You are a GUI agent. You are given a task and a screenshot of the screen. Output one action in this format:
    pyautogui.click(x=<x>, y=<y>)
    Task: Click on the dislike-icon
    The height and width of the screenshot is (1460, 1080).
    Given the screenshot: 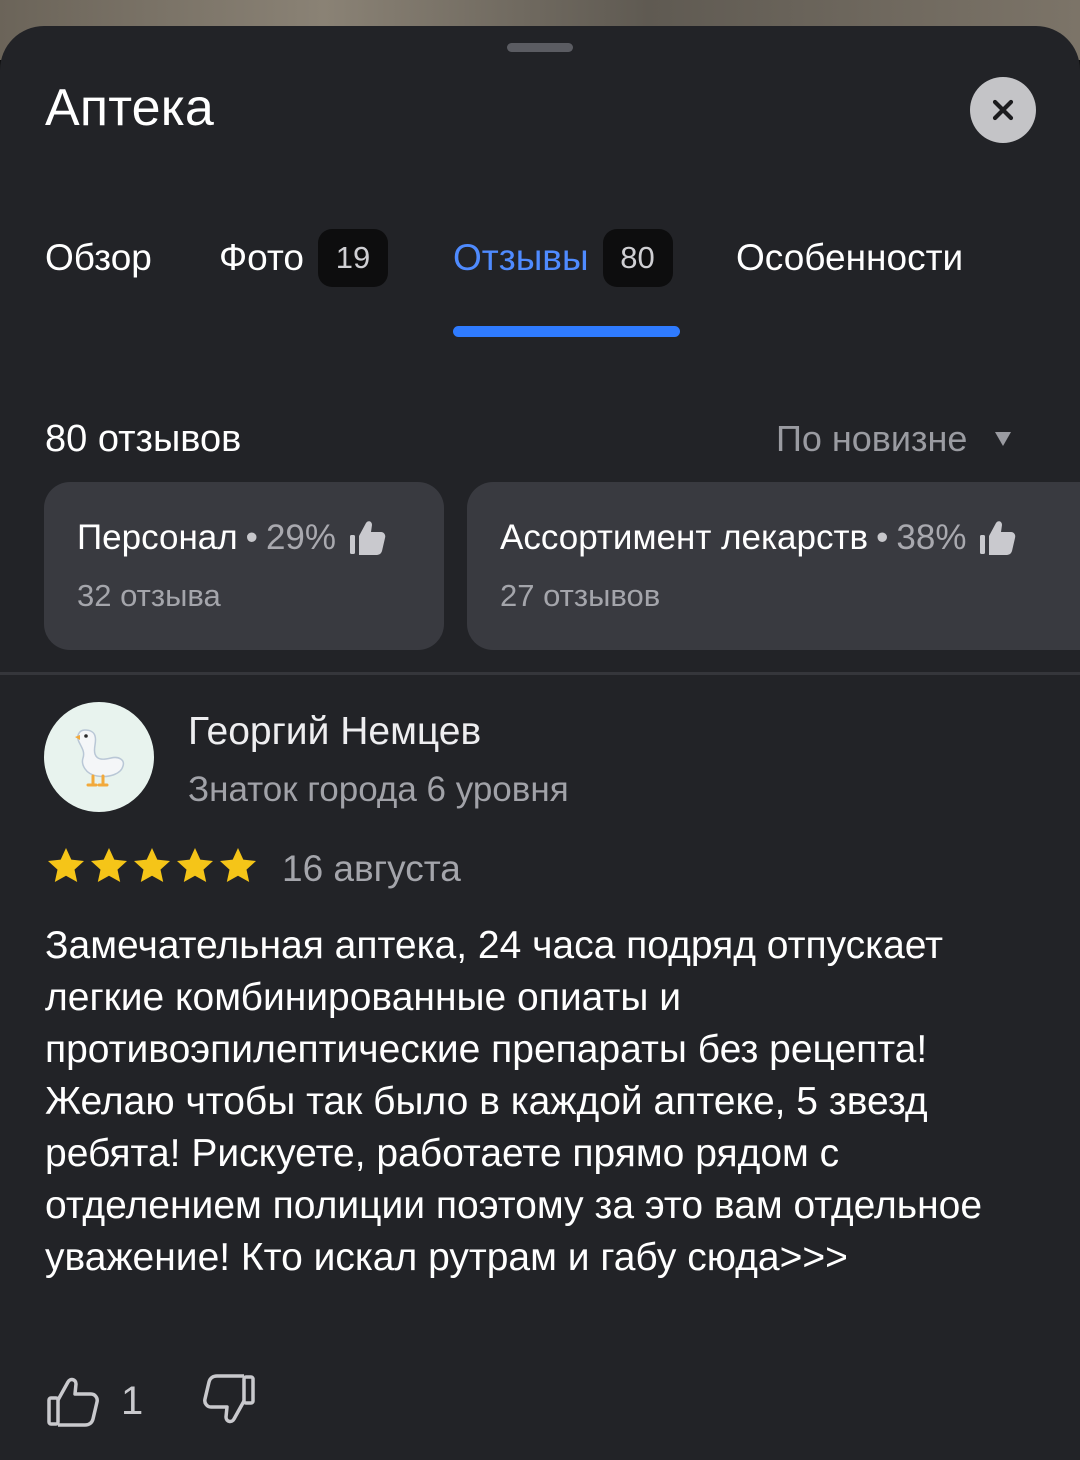 What is the action you would take?
    pyautogui.click(x=229, y=1399)
    